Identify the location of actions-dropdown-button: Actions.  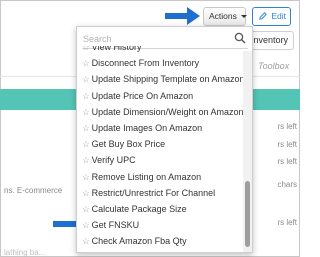
(225, 16).